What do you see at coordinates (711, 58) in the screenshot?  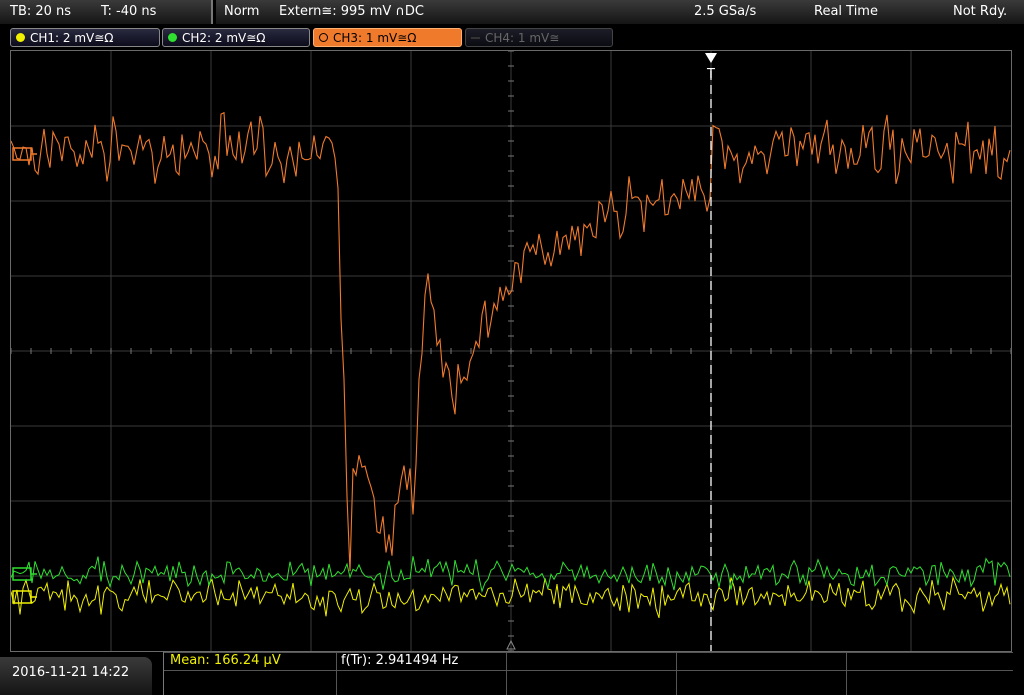 I see `trigger-position-icon` at bounding box center [711, 58].